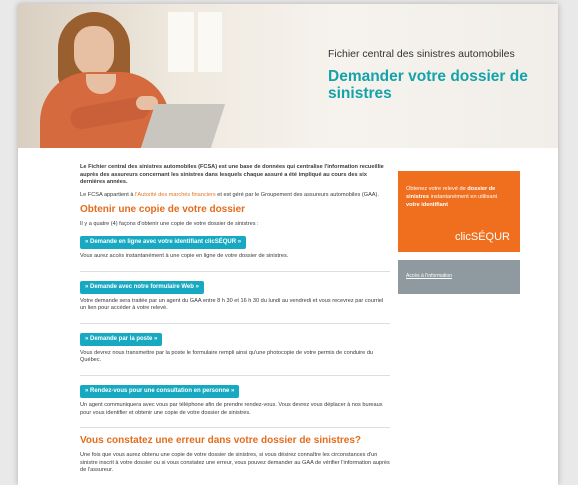 This screenshot has height=485, width=578. What do you see at coordinates (108, 194) in the screenshot?
I see `fcsa-text-before: Le FCSA appartient à` at bounding box center [108, 194].